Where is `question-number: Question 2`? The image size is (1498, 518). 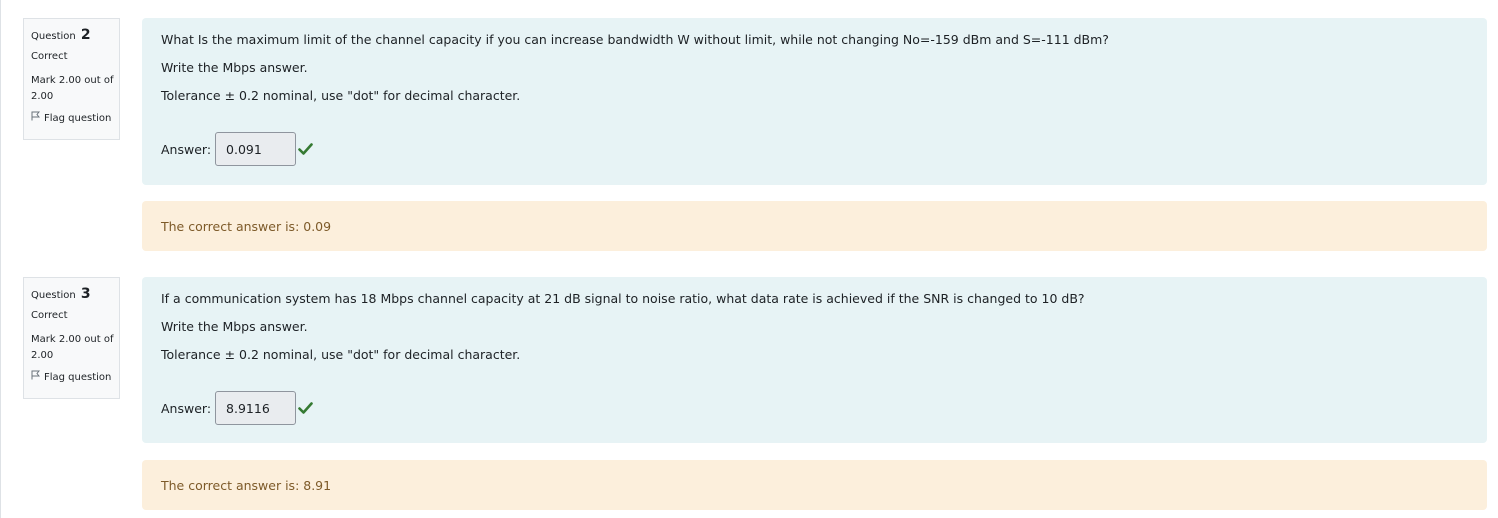
question-number: Question 2 is located at coordinates (71, 36).